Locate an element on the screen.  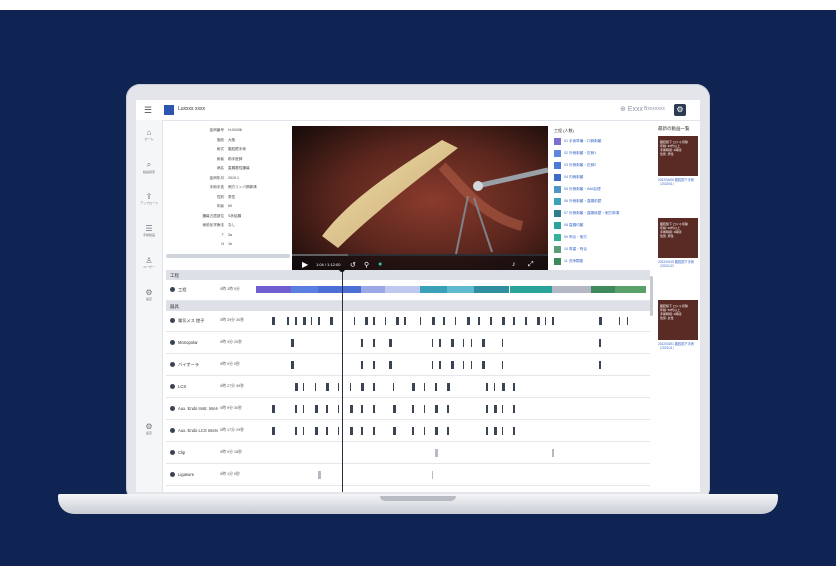
phase-item: 01 手術準備・口側剥離 is located at coordinates (601, 141).